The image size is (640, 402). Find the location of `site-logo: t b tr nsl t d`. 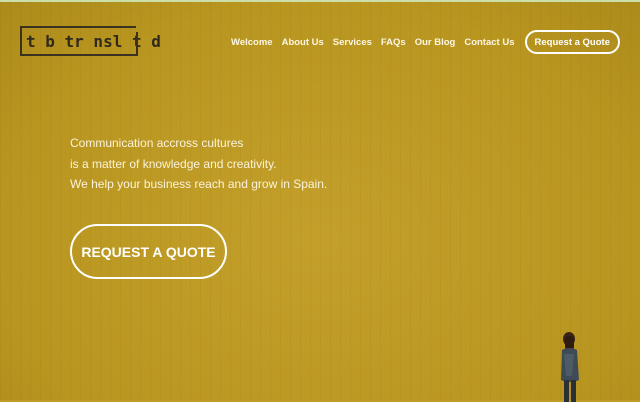

site-logo: t b tr nsl t d is located at coordinates (90, 41).